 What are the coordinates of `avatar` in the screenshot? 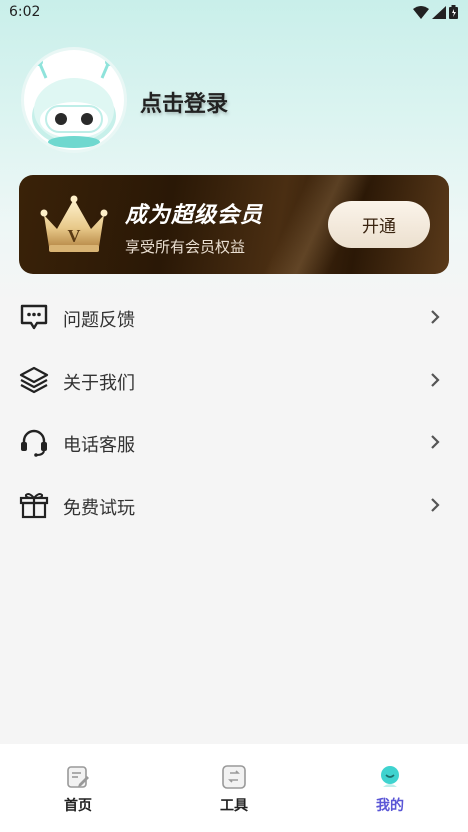 It's located at (74, 100).